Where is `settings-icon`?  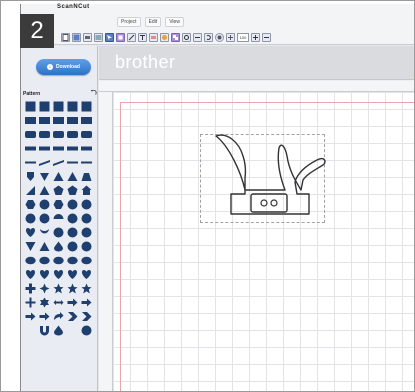
settings-icon is located at coordinates (219, 37).